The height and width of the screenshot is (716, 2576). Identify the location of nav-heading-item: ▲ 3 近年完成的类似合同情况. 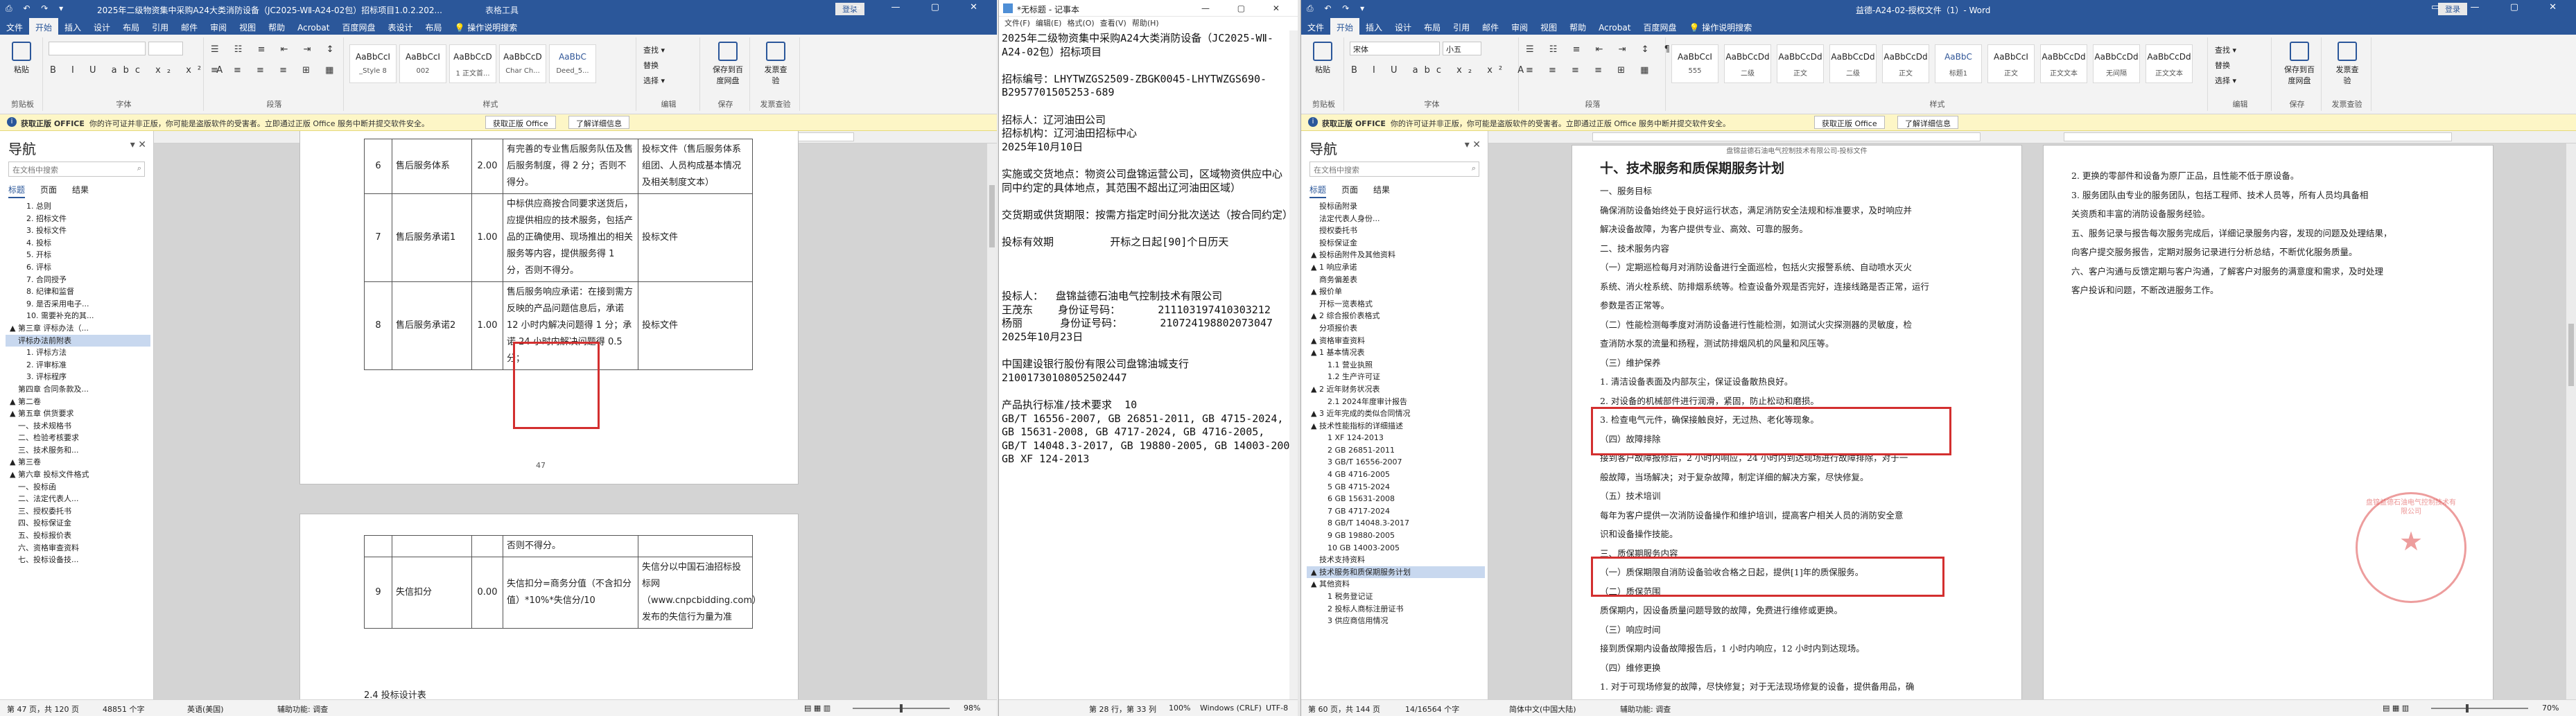
(1396, 414).